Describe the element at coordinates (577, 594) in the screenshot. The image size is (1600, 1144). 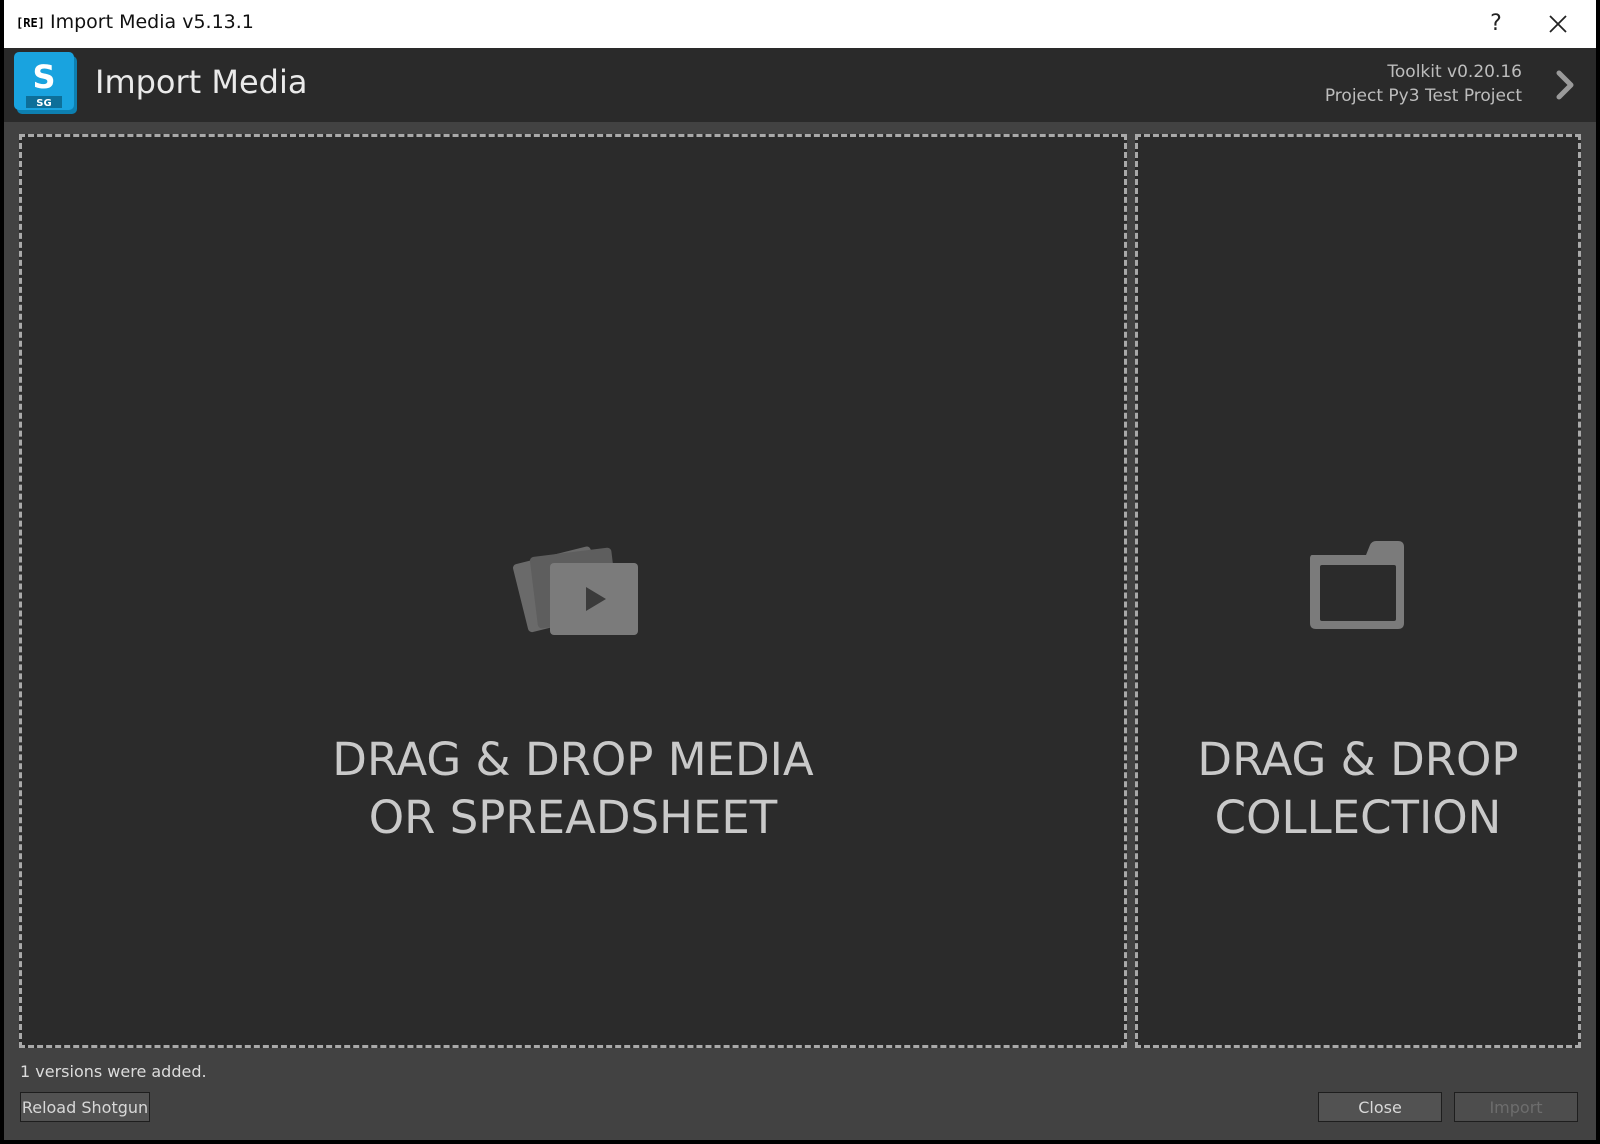
I see `media-stack-play-icon` at that location.